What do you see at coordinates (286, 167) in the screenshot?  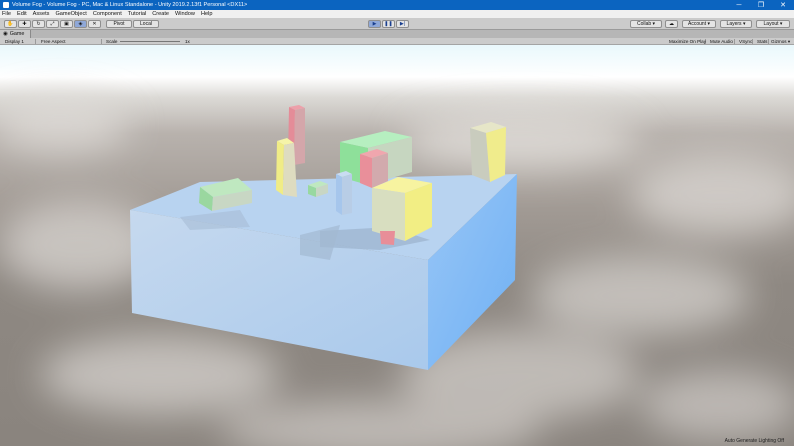 I see `yellow-pillar-left` at bounding box center [286, 167].